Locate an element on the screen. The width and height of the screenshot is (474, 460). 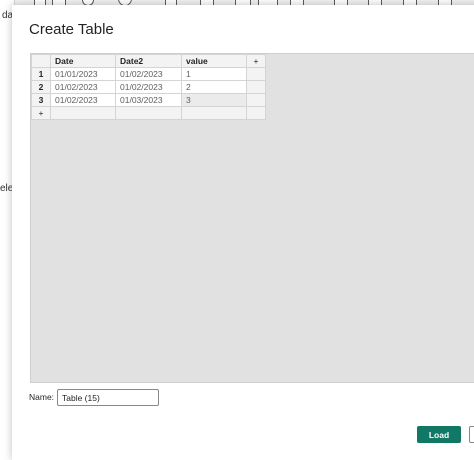
cancel-button is located at coordinates (471, 434).